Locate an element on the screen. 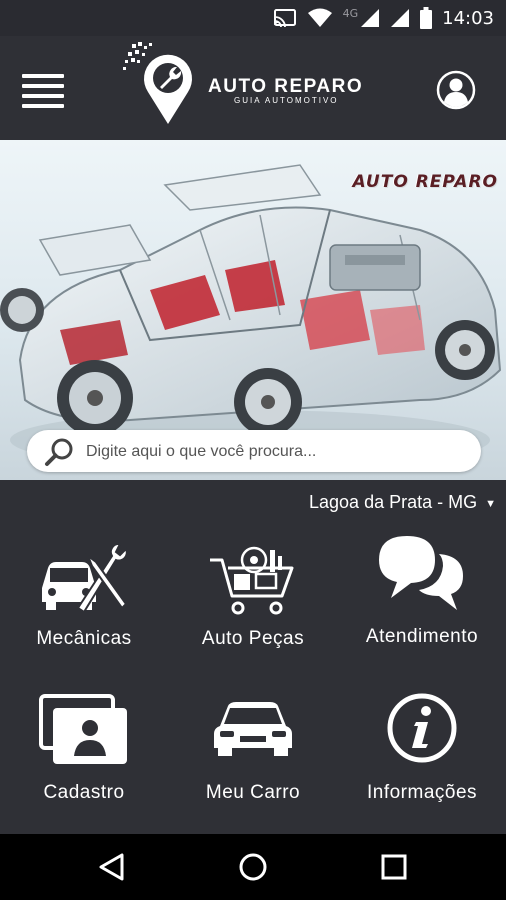 The height and width of the screenshot is (900, 506). battery-icon is located at coordinates (426, 18).